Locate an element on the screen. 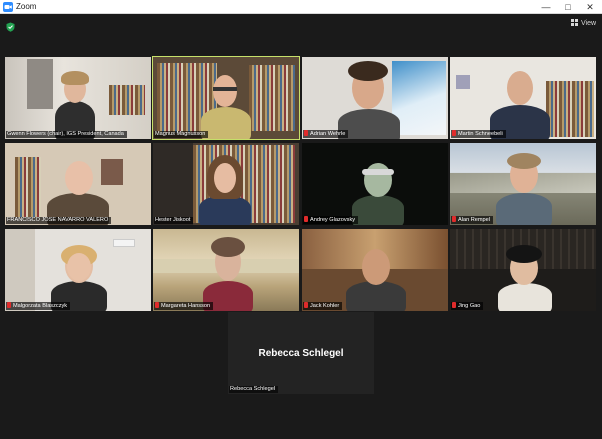 The width and height of the screenshot is (602, 439). participant-display-name: Rebecca Schlegel is located at coordinates (301, 353).